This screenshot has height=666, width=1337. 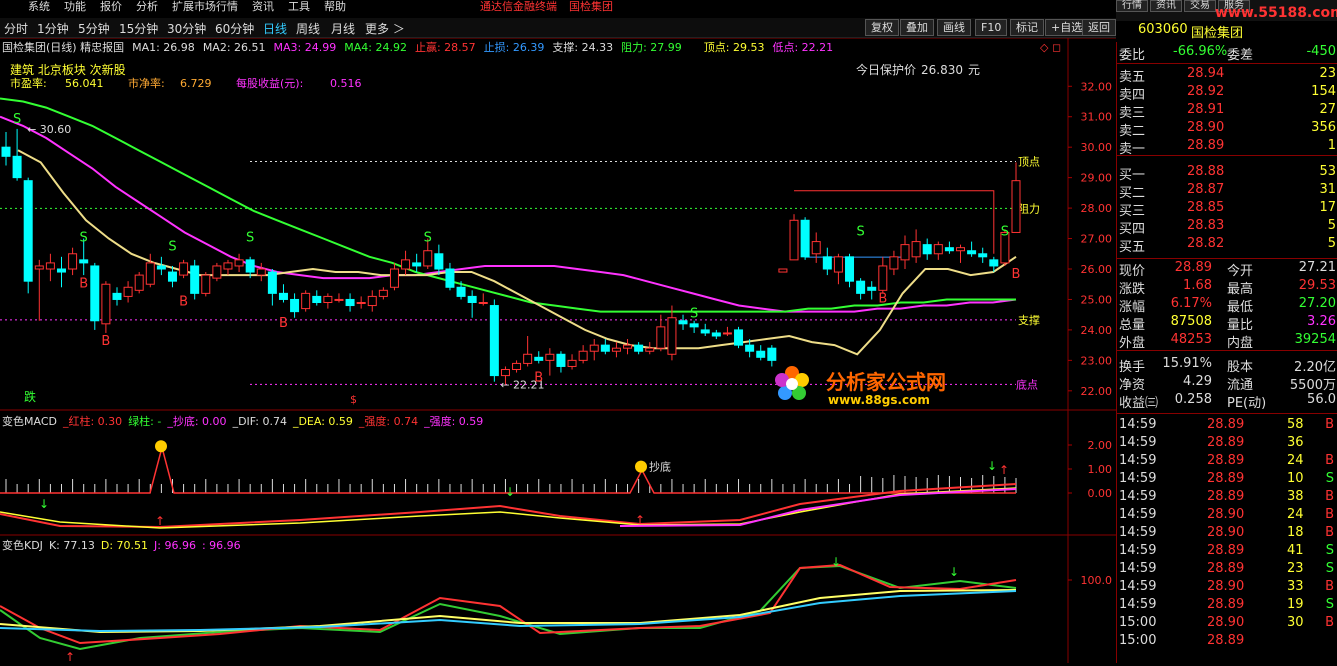 What do you see at coordinates (1227, 624) in the screenshot?
I see `tick-row: 15:00 28.90 30 B` at bounding box center [1227, 624].